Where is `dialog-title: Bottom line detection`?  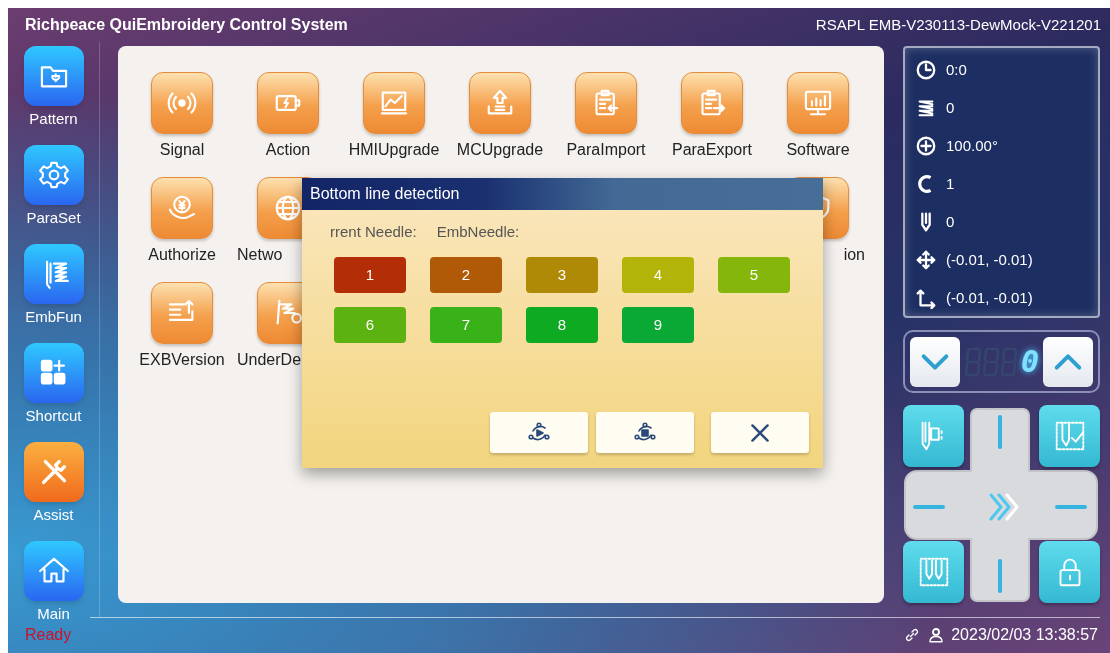 dialog-title: Bottom line detection is located at coordinates (385, 194).